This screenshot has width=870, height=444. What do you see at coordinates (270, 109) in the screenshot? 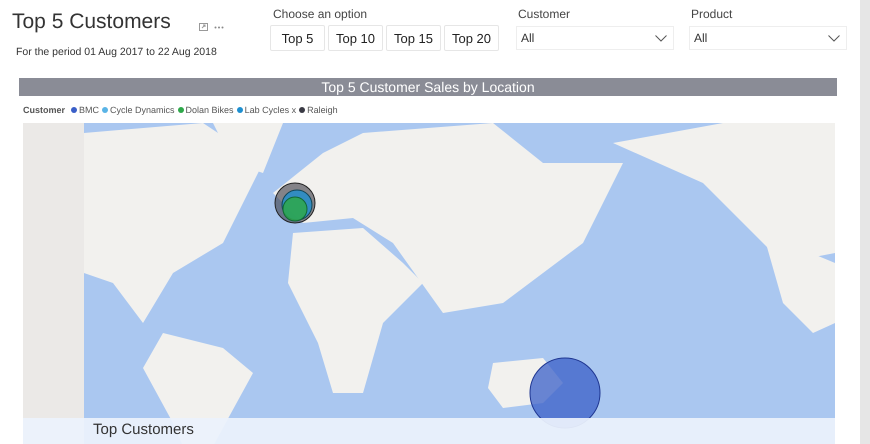
I see `legend-label: Lab Cycles x` at bounding box center [270, 109].